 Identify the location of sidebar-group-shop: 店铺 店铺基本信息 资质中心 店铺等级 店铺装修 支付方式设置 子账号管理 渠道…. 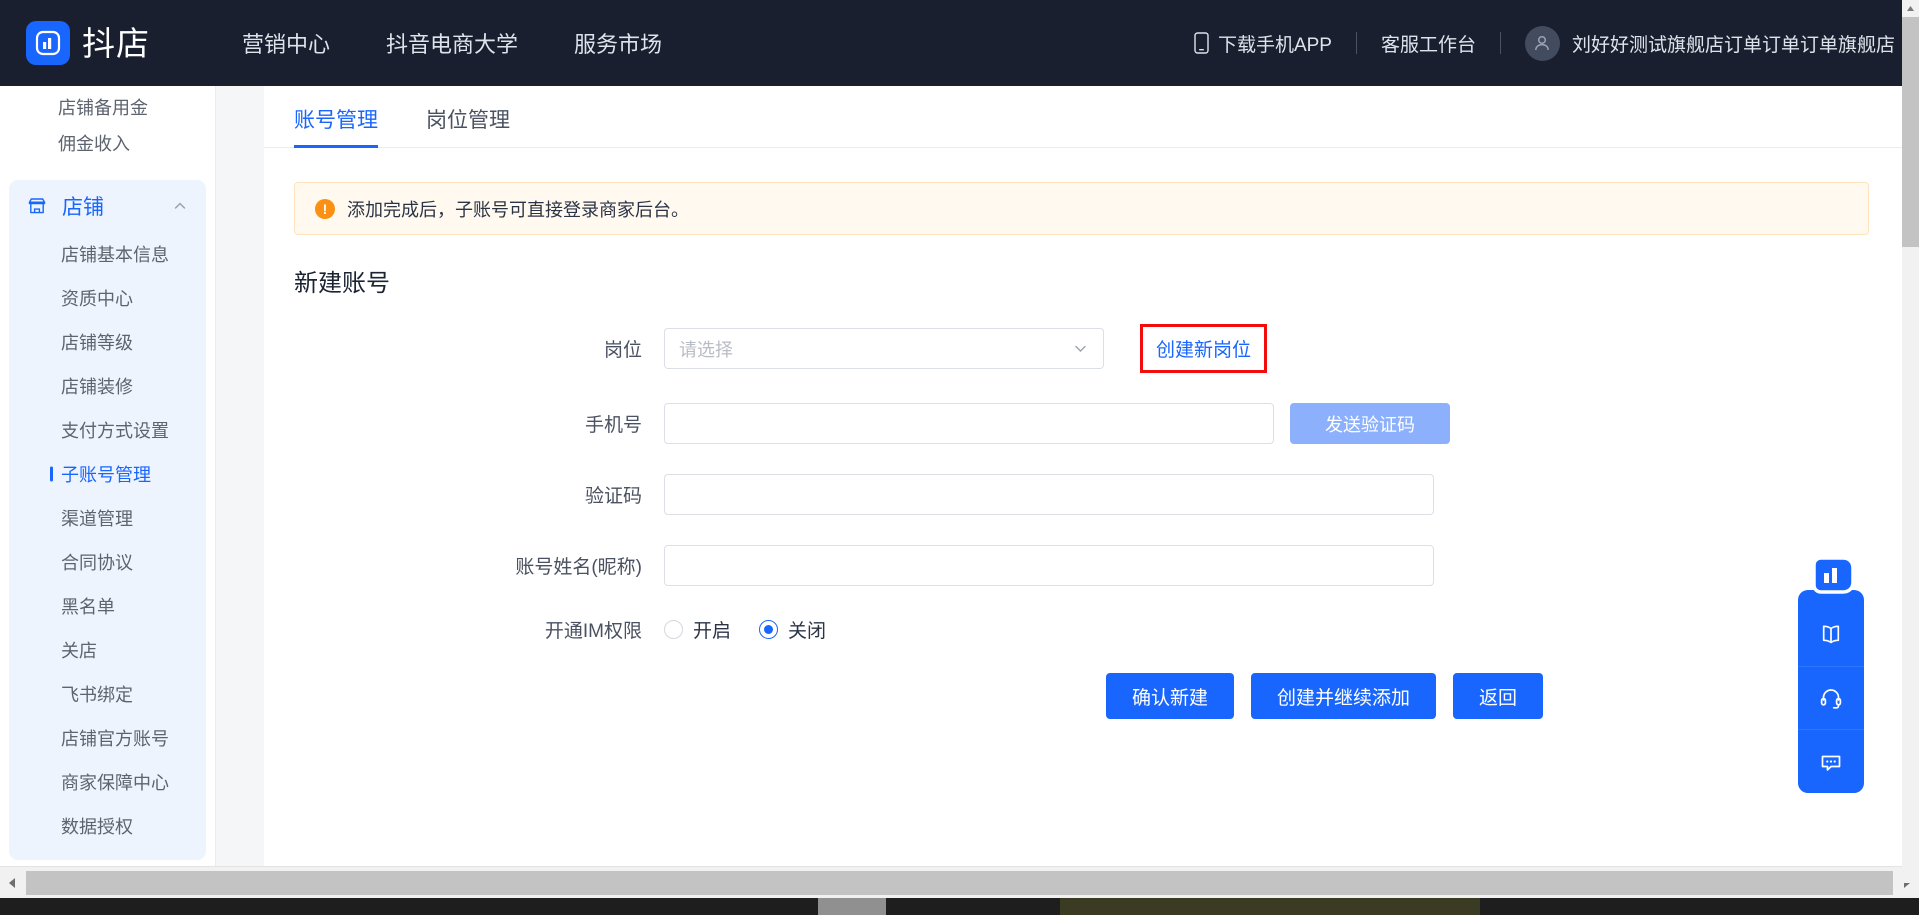
(107, 520).